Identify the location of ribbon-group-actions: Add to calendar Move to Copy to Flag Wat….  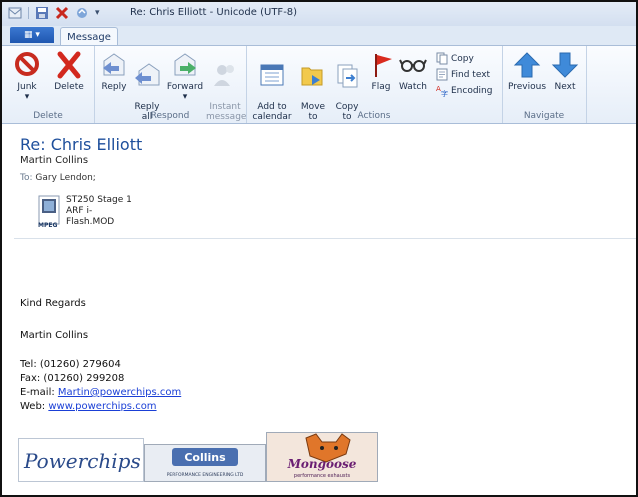
(374, 84).